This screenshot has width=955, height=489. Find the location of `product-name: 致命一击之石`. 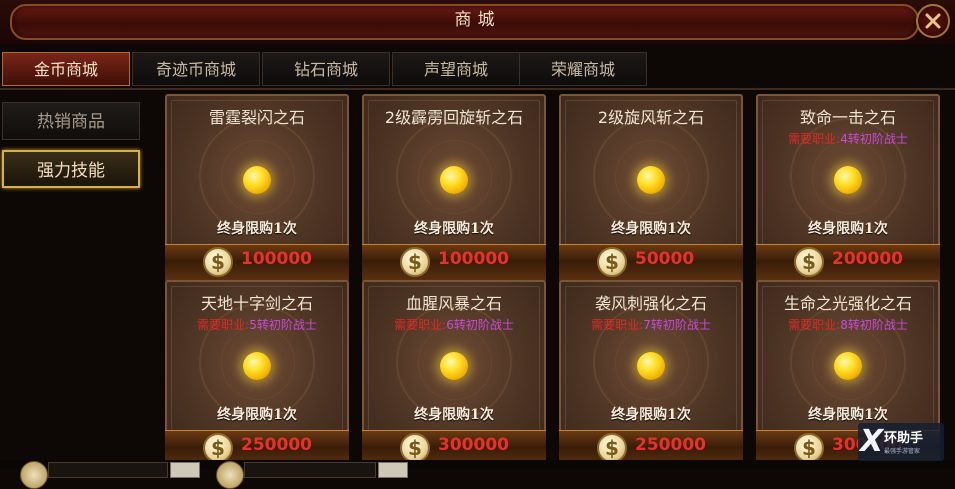

product-name: 致命一击之石 is located at coordinates (847, 117).